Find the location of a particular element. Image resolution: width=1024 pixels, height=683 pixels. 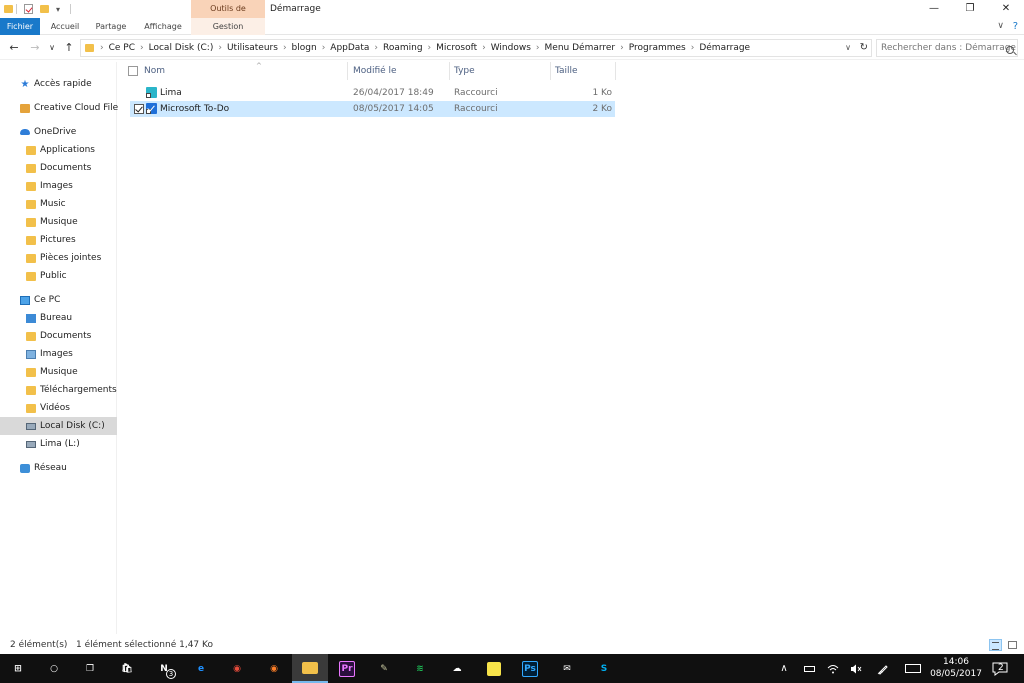

refresh-icon: ↻ is located at coordinates (864, 48).